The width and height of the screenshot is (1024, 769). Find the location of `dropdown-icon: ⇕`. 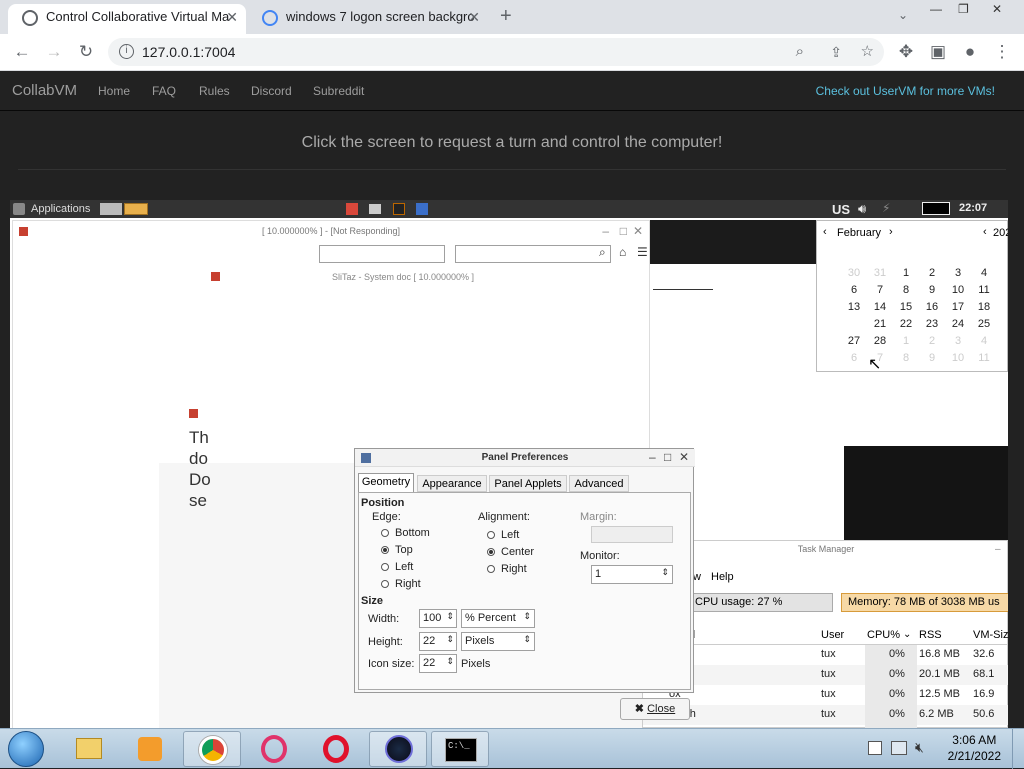

dropdown-icon: ⇕ is located at coordinates (527, 616).